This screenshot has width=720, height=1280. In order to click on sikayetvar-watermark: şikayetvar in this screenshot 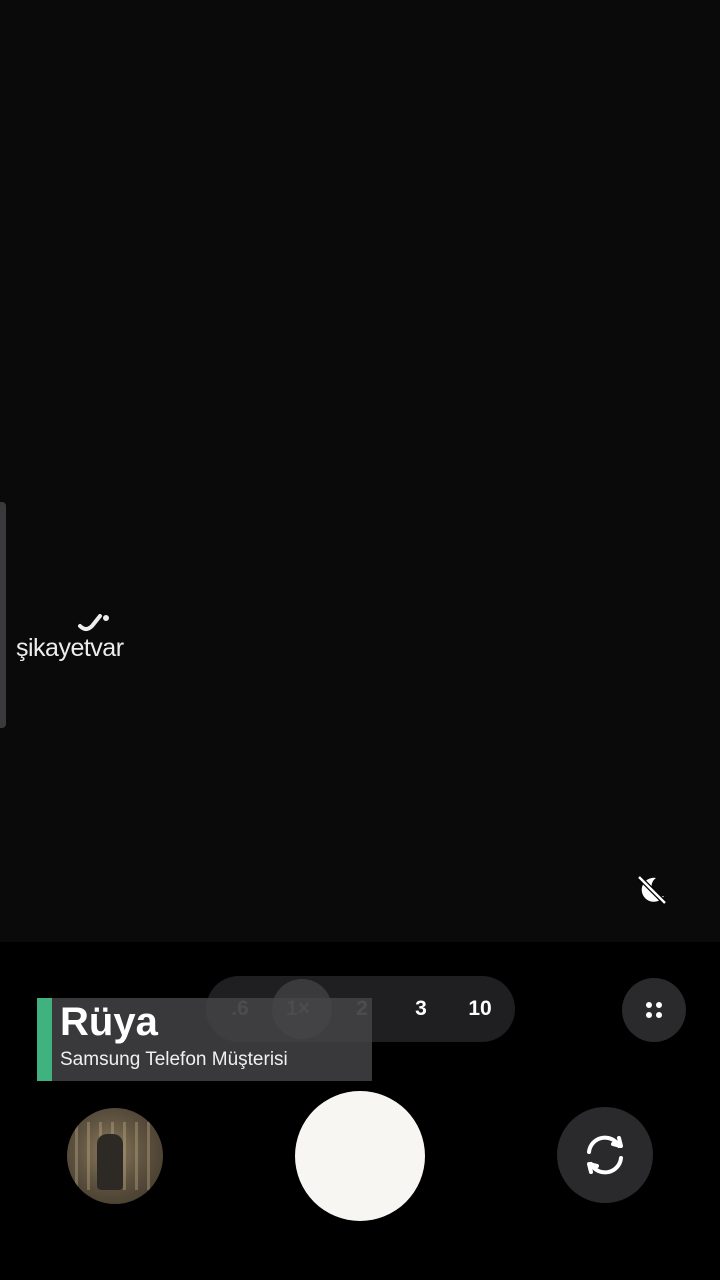, I will do `click(81, 642)`.